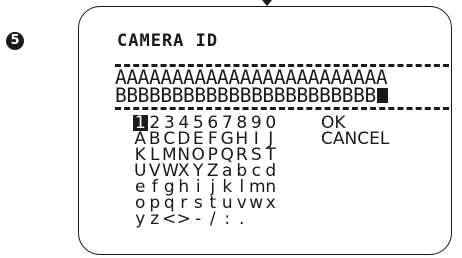 This screenshot has height=258, width=462. Describe the element at coordinates (282, 108) in the screenshot. I see `dashed-divider-bottom` at that location.